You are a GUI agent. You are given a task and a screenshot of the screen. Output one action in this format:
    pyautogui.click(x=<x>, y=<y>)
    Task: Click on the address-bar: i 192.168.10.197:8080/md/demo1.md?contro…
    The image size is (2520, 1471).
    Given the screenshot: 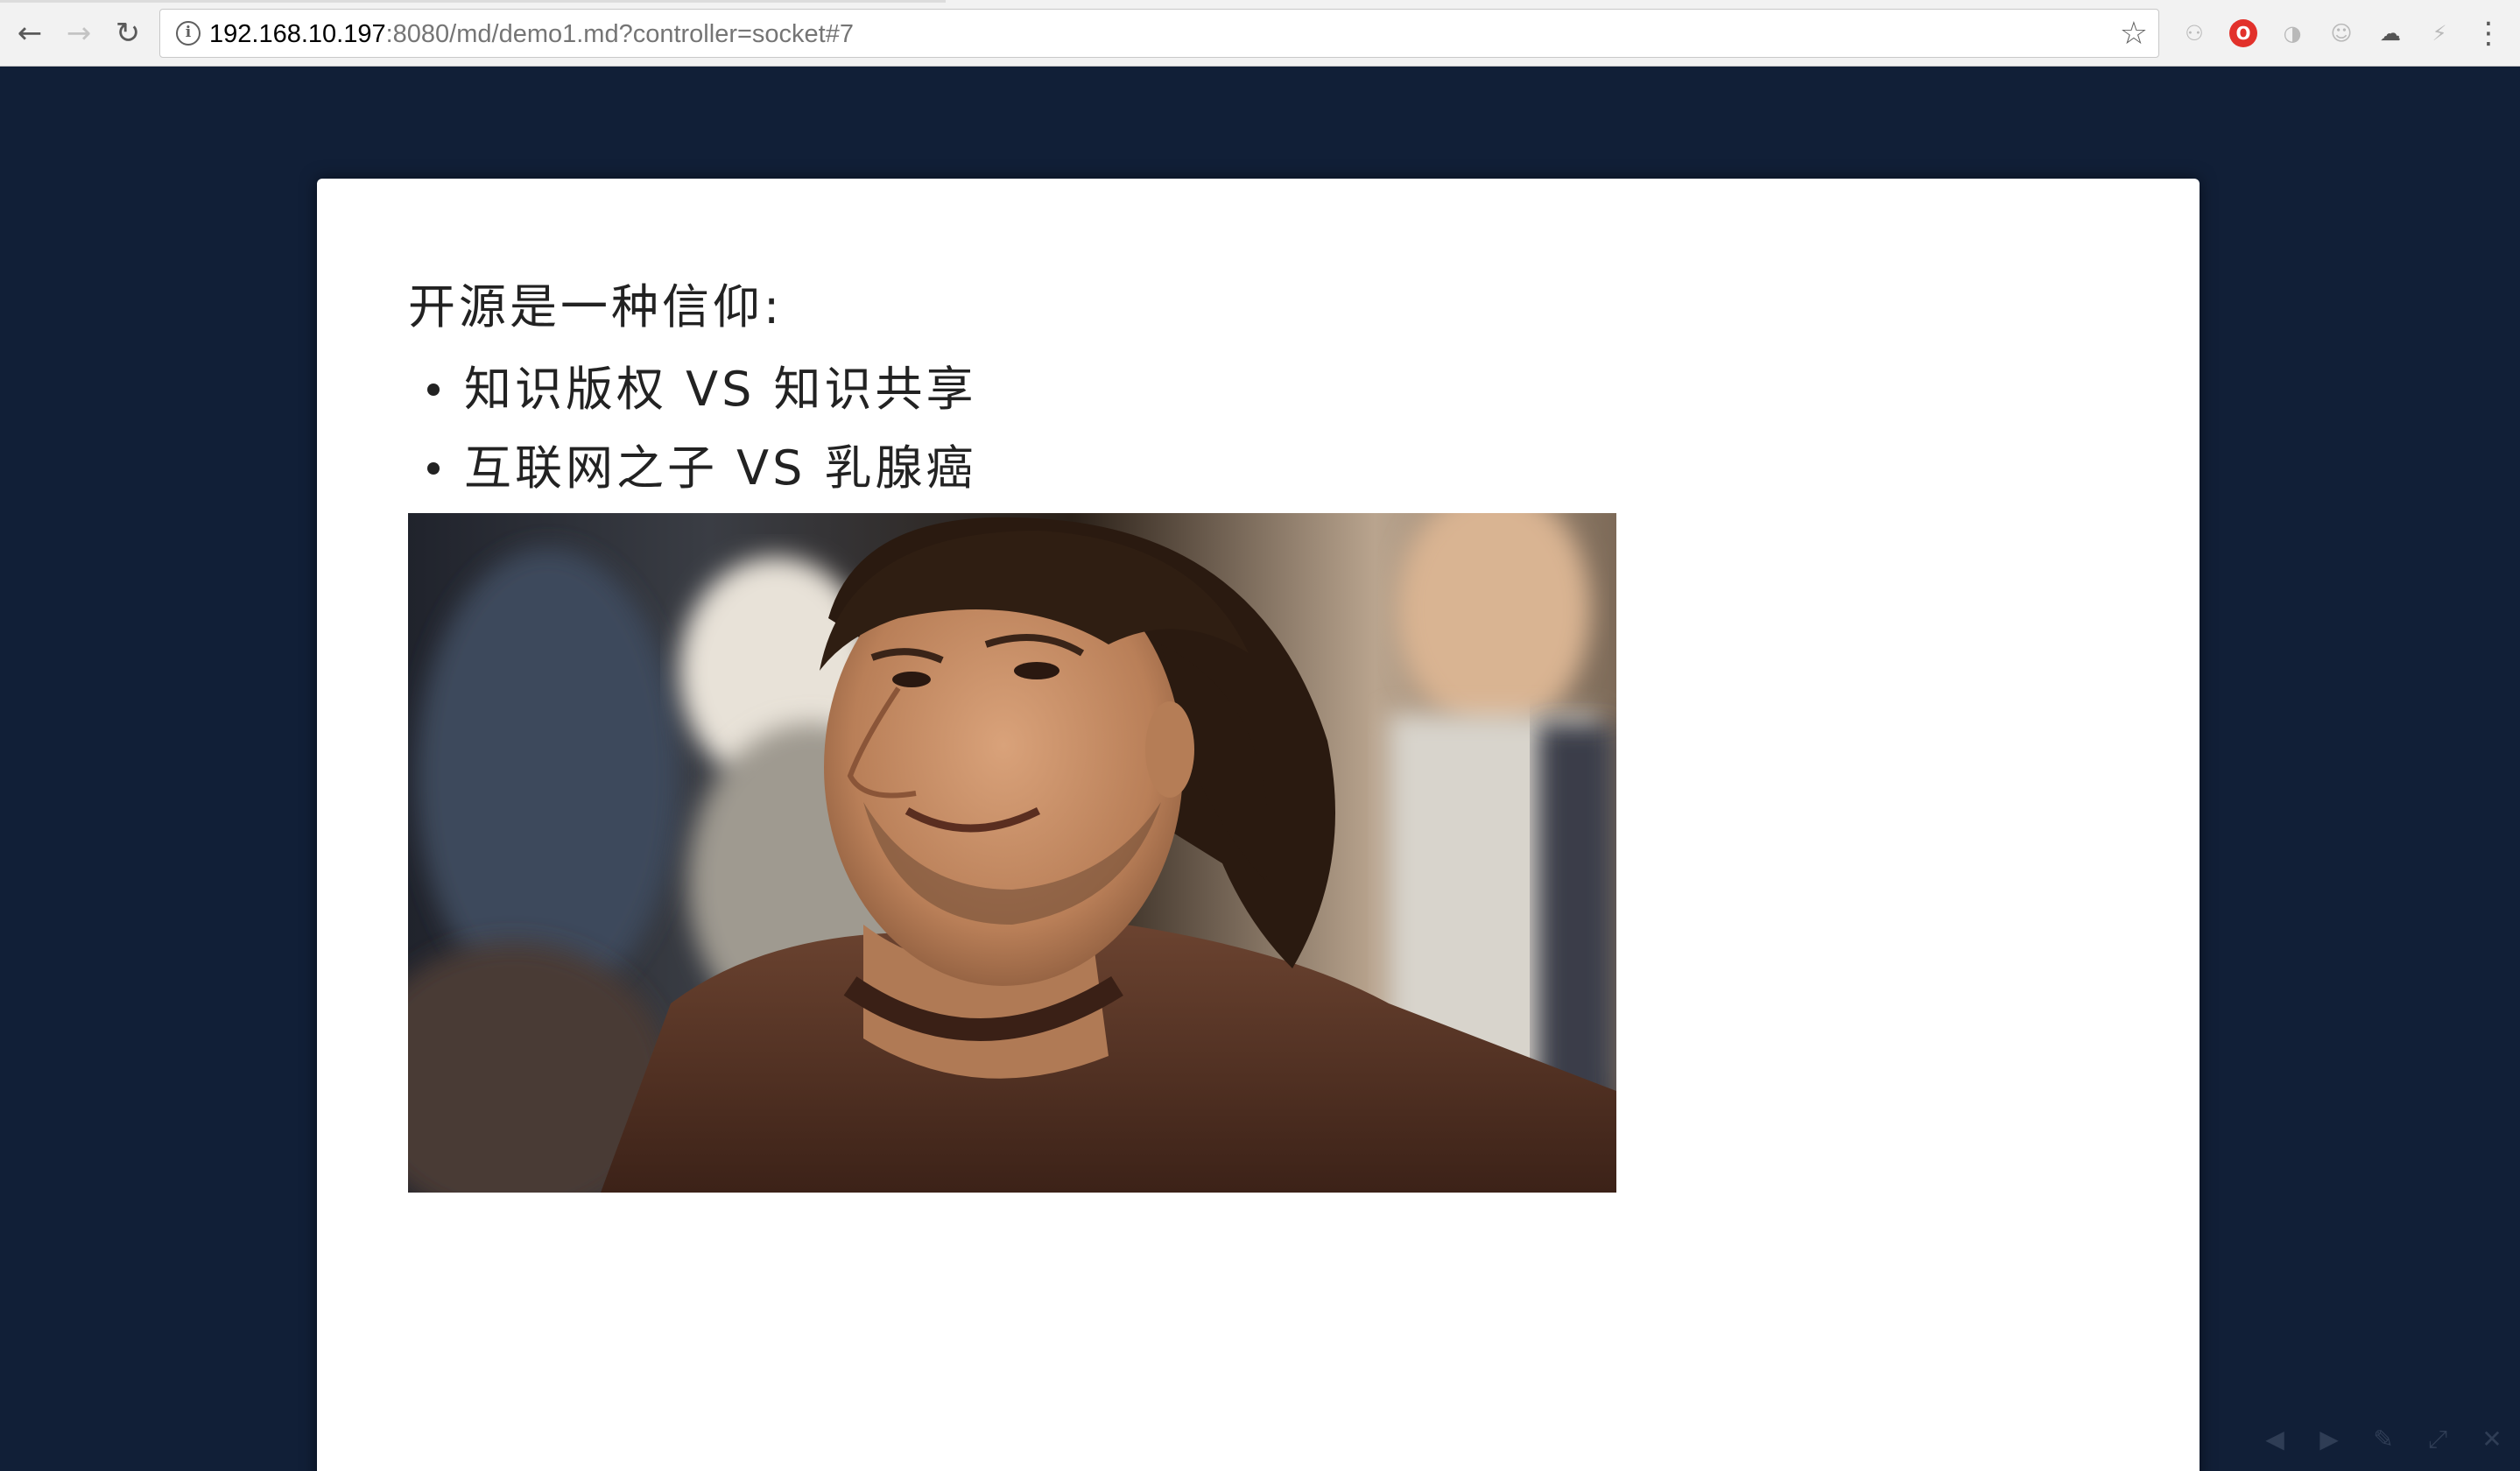 What is the action you would take?
    pyautogui.click(x=1159, y=33)
    